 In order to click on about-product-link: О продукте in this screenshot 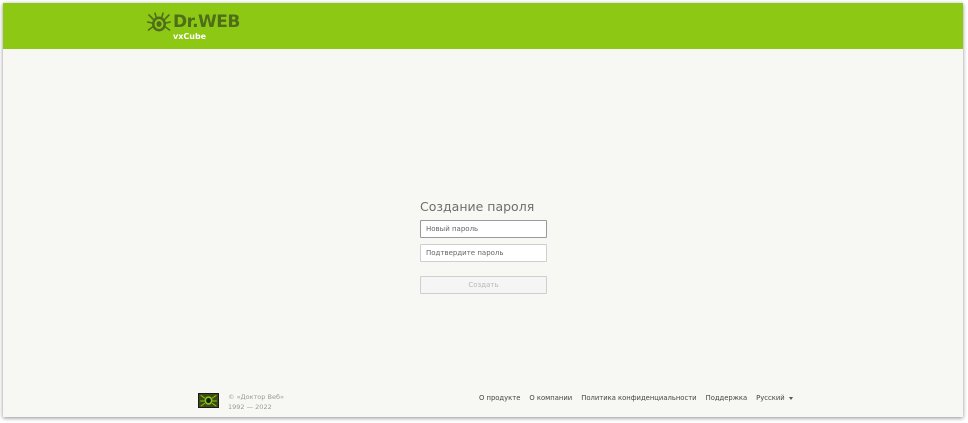, I will do `click(499, 398)`.